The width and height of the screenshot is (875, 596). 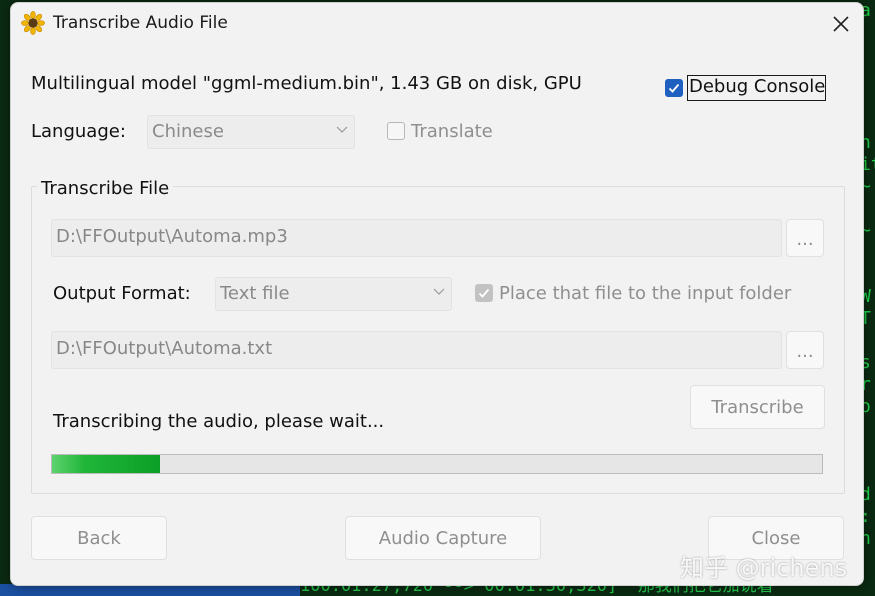 I want to click on language-label: Language:, so click(x=78, y=131).